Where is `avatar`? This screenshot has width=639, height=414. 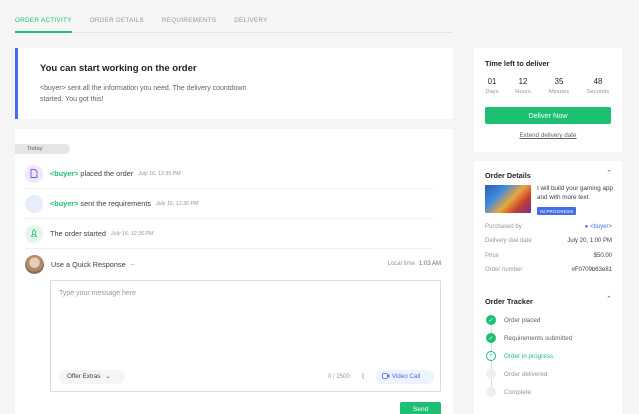
avatar is located at coordinates (34, 264).